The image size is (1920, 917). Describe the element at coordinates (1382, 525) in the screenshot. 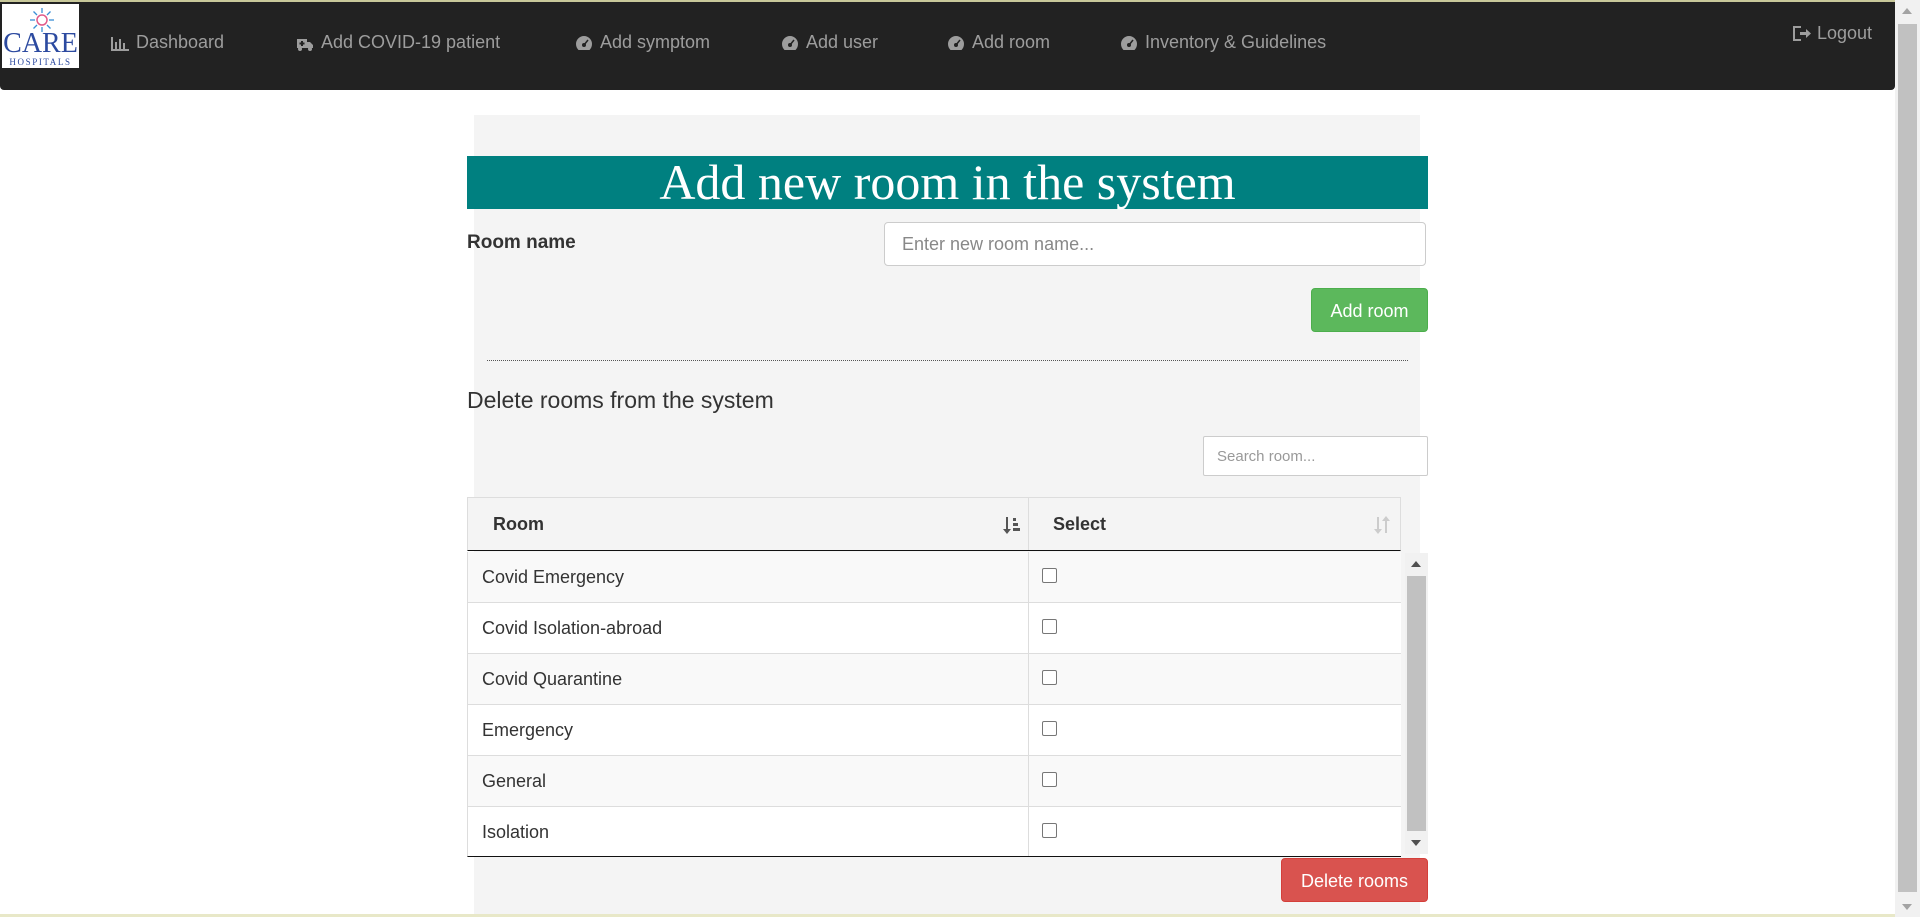

I see `sort-both-icon` at that location.